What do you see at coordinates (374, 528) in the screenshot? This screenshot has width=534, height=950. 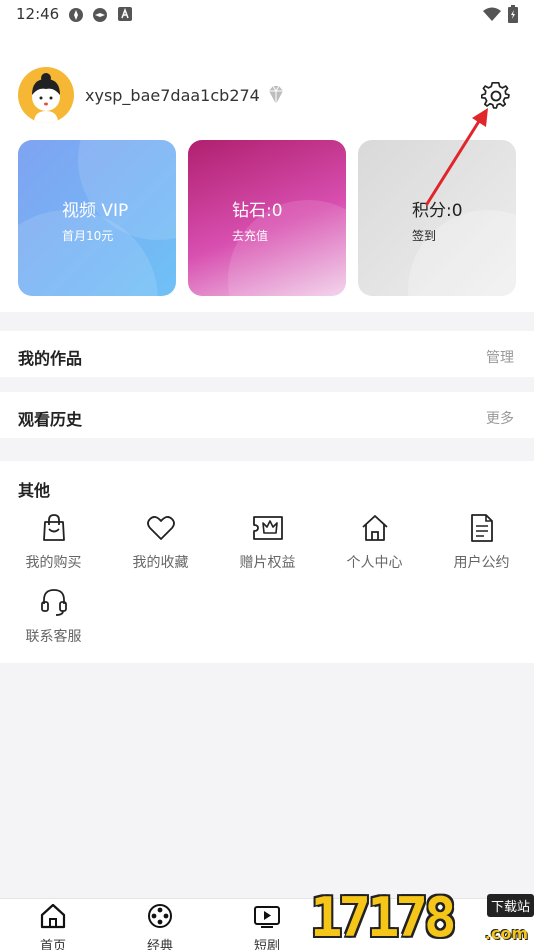 I see `home-icon` at bounding box center [374, 528].